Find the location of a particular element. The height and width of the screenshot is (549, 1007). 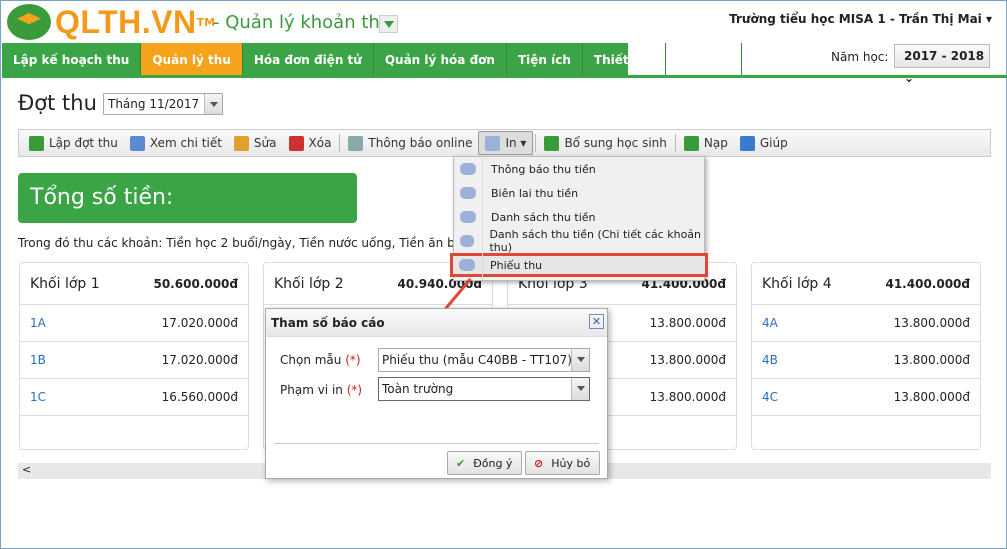

period-value: Tháng 11/2017 is located at coordinates (154, 104).